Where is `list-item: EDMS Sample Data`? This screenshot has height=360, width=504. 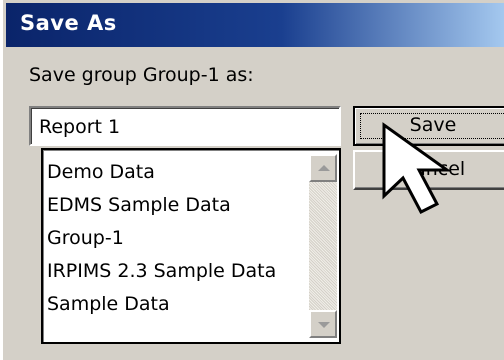 list-item: EDMS Sample Data is located at coordinates (161, 205).